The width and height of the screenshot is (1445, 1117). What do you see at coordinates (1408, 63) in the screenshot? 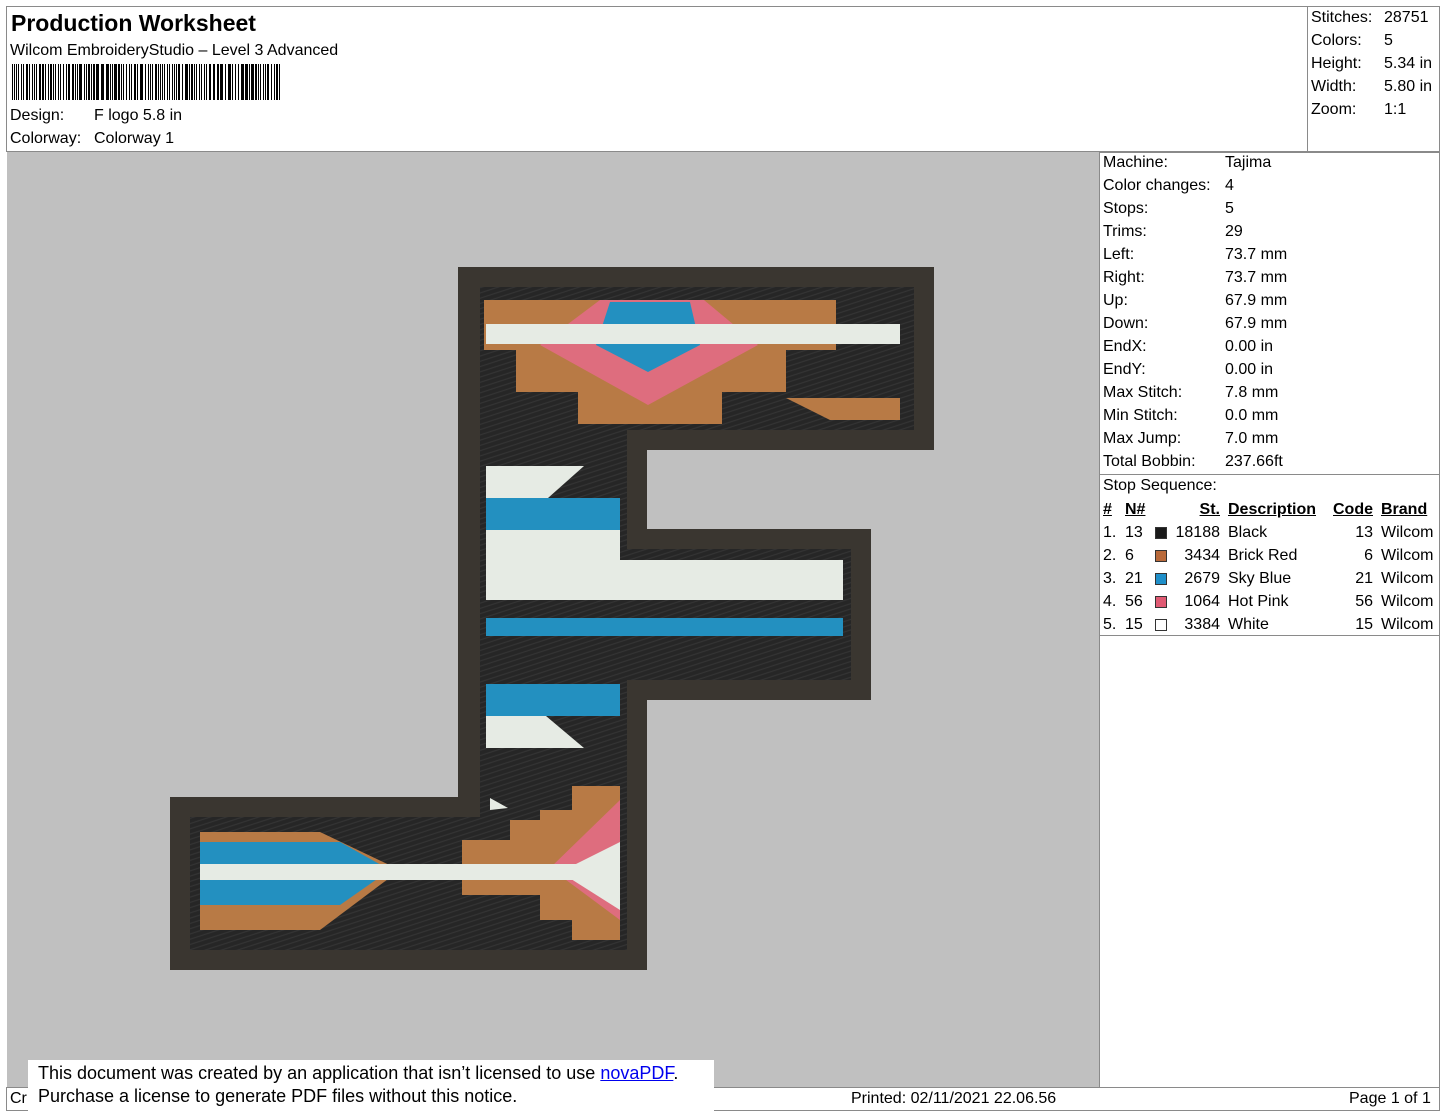
I see `summary-value: 5.34 in` at bounding box center [1408, 63].